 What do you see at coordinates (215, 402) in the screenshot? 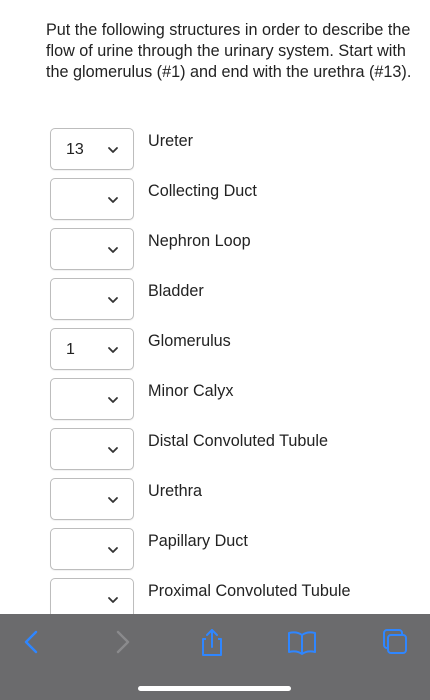
I see `list-item: Minor Calyx` at bounding box center [215, 402].